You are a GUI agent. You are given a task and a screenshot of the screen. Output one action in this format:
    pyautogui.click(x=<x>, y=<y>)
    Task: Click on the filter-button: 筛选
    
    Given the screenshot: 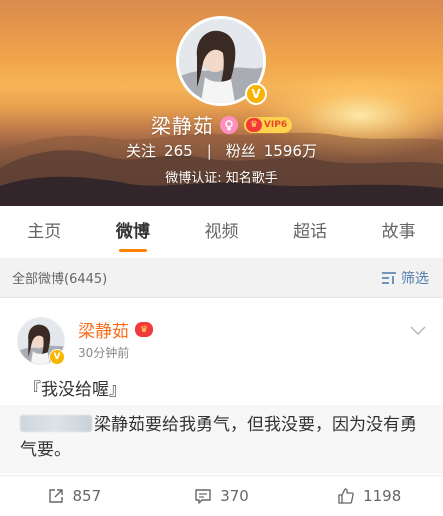 What is the action you would take?
    pyautogui.click(x=405, y=278)
    